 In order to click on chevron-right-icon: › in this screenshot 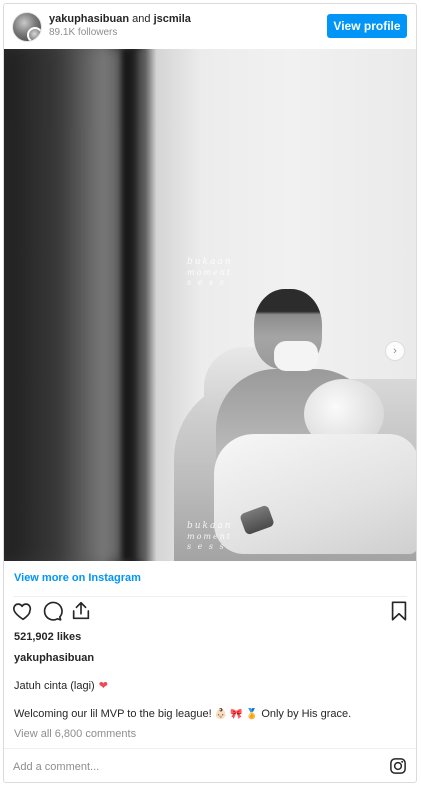, I will do `click(395, 351)`.